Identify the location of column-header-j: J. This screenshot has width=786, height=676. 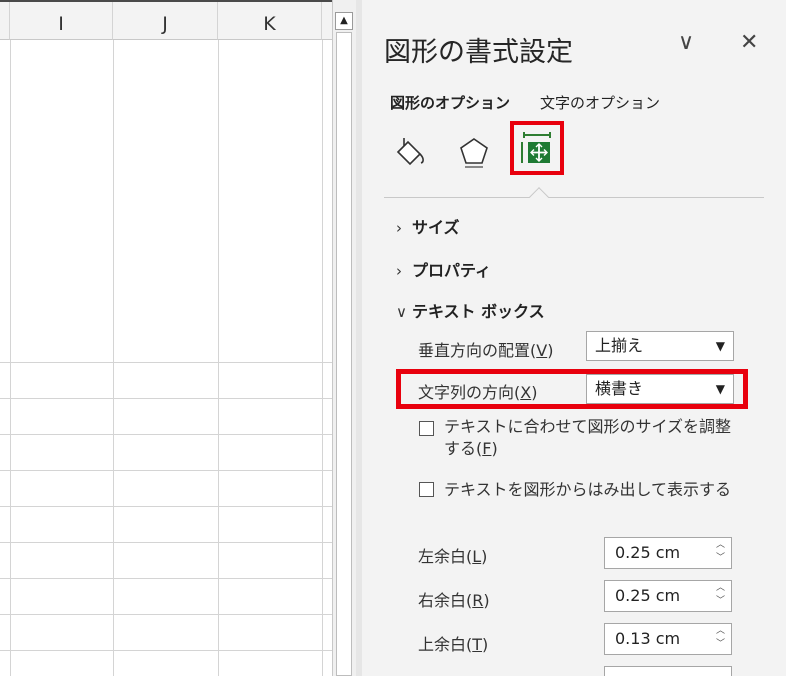
(165, 20).